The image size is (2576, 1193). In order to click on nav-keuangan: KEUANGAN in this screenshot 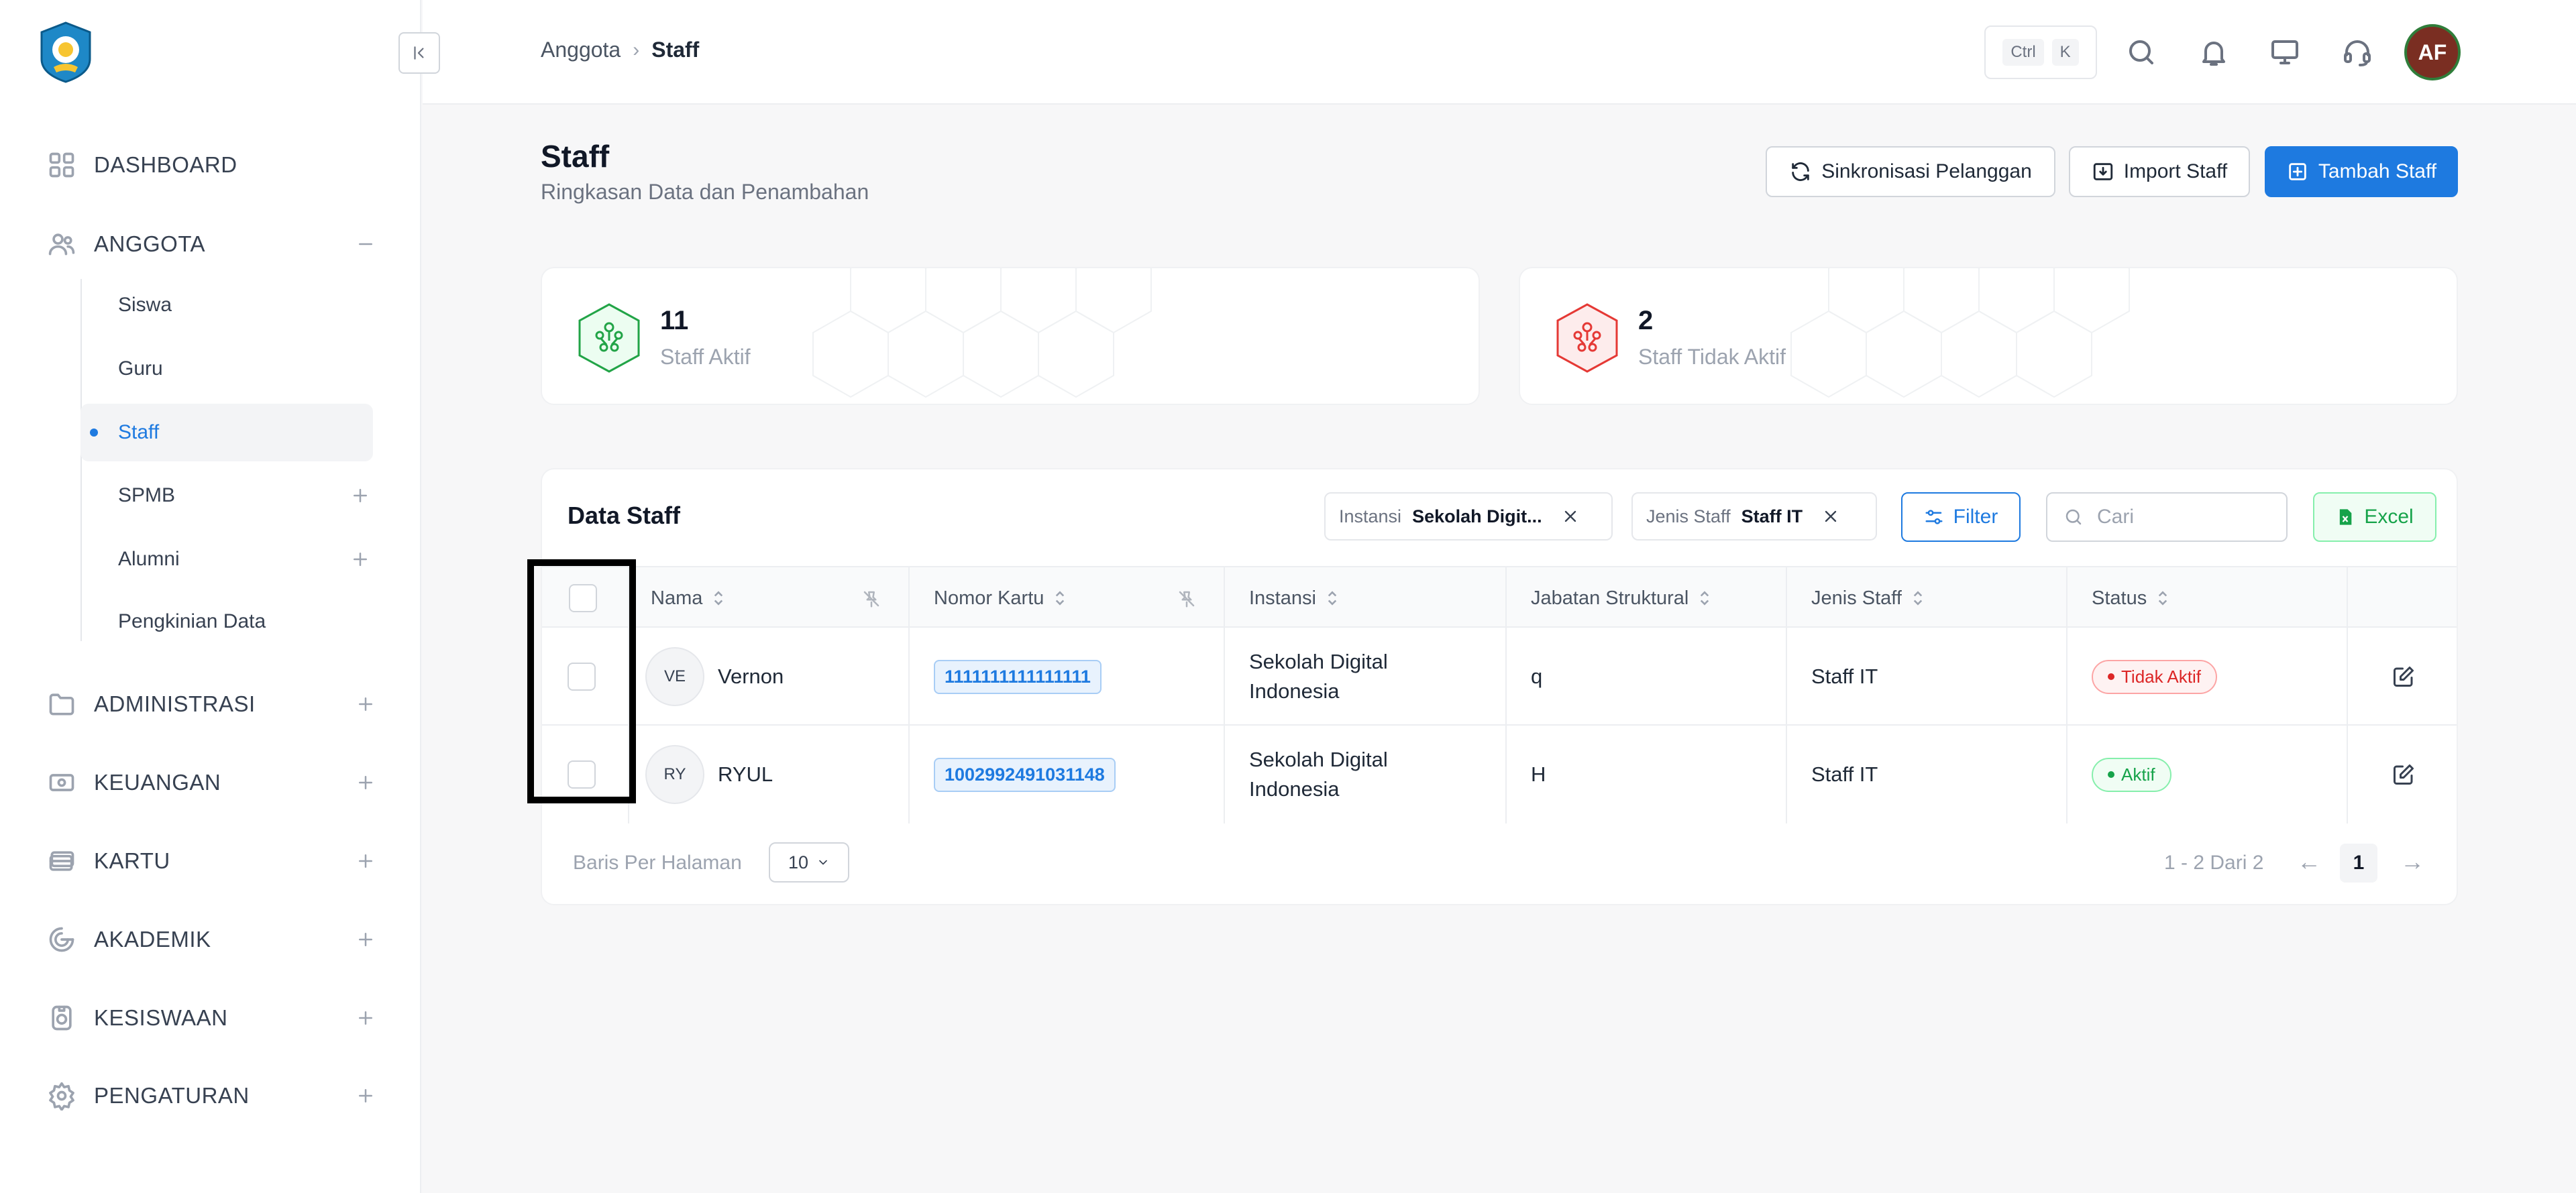, I will do `click(211, 782)`.